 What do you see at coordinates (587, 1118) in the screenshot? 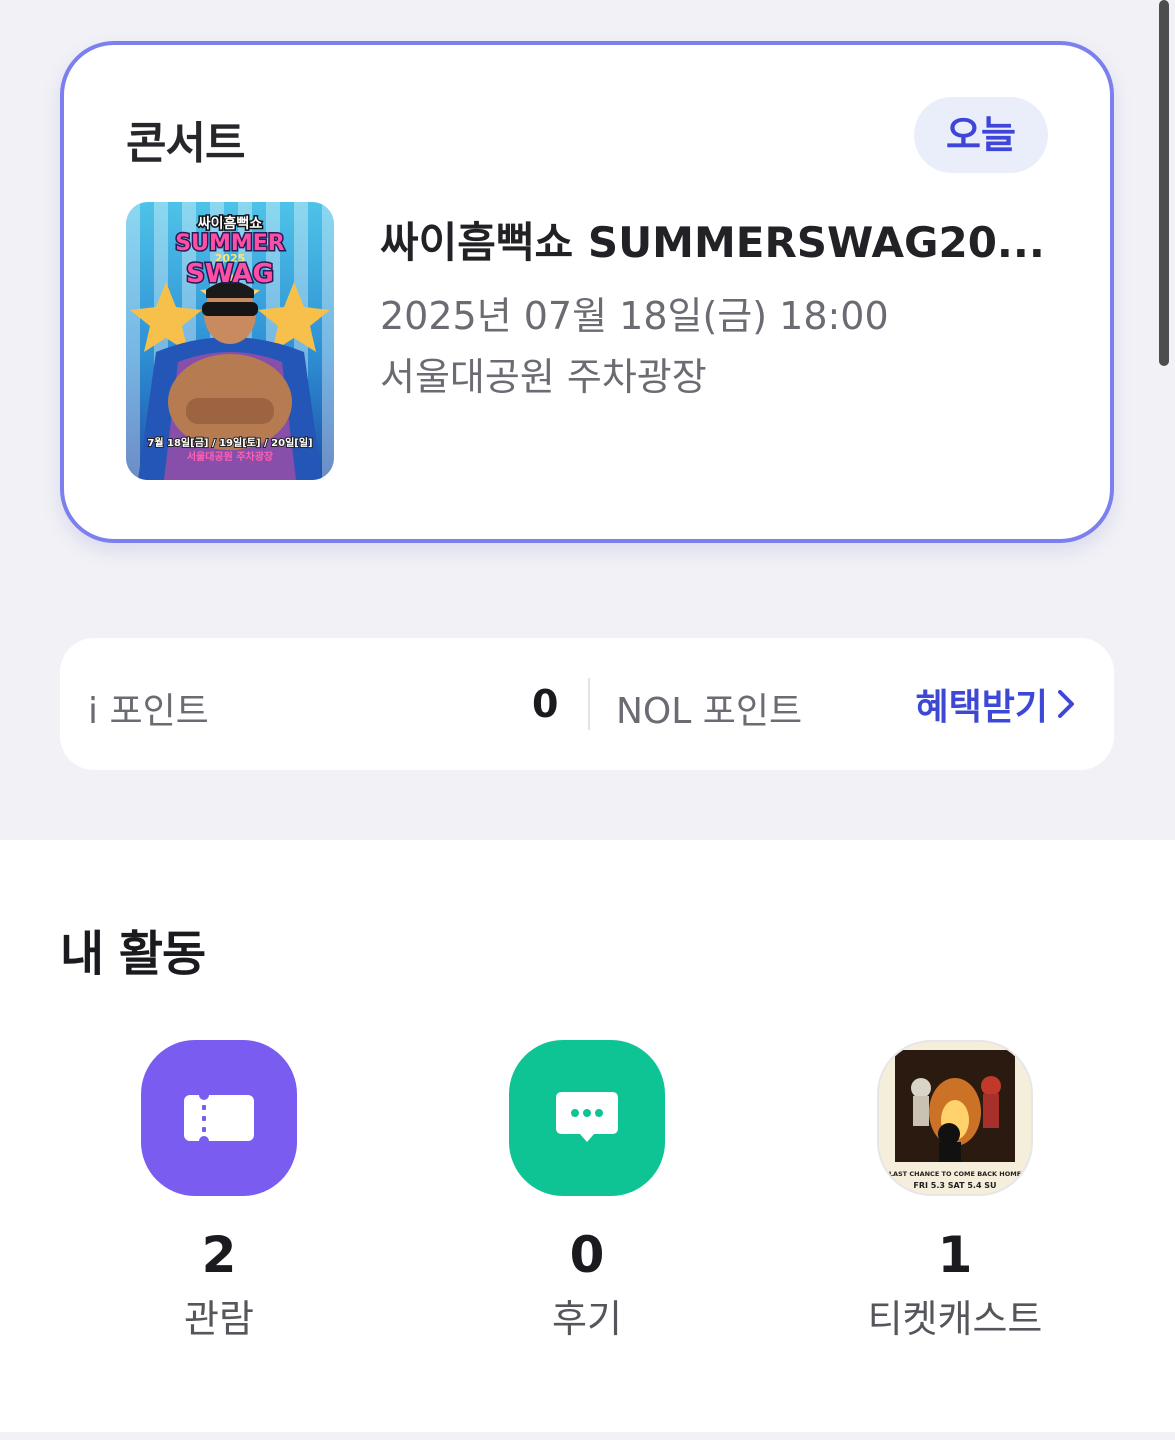
I see `chat-bubble-icon` at bounding box center [587, 1118].